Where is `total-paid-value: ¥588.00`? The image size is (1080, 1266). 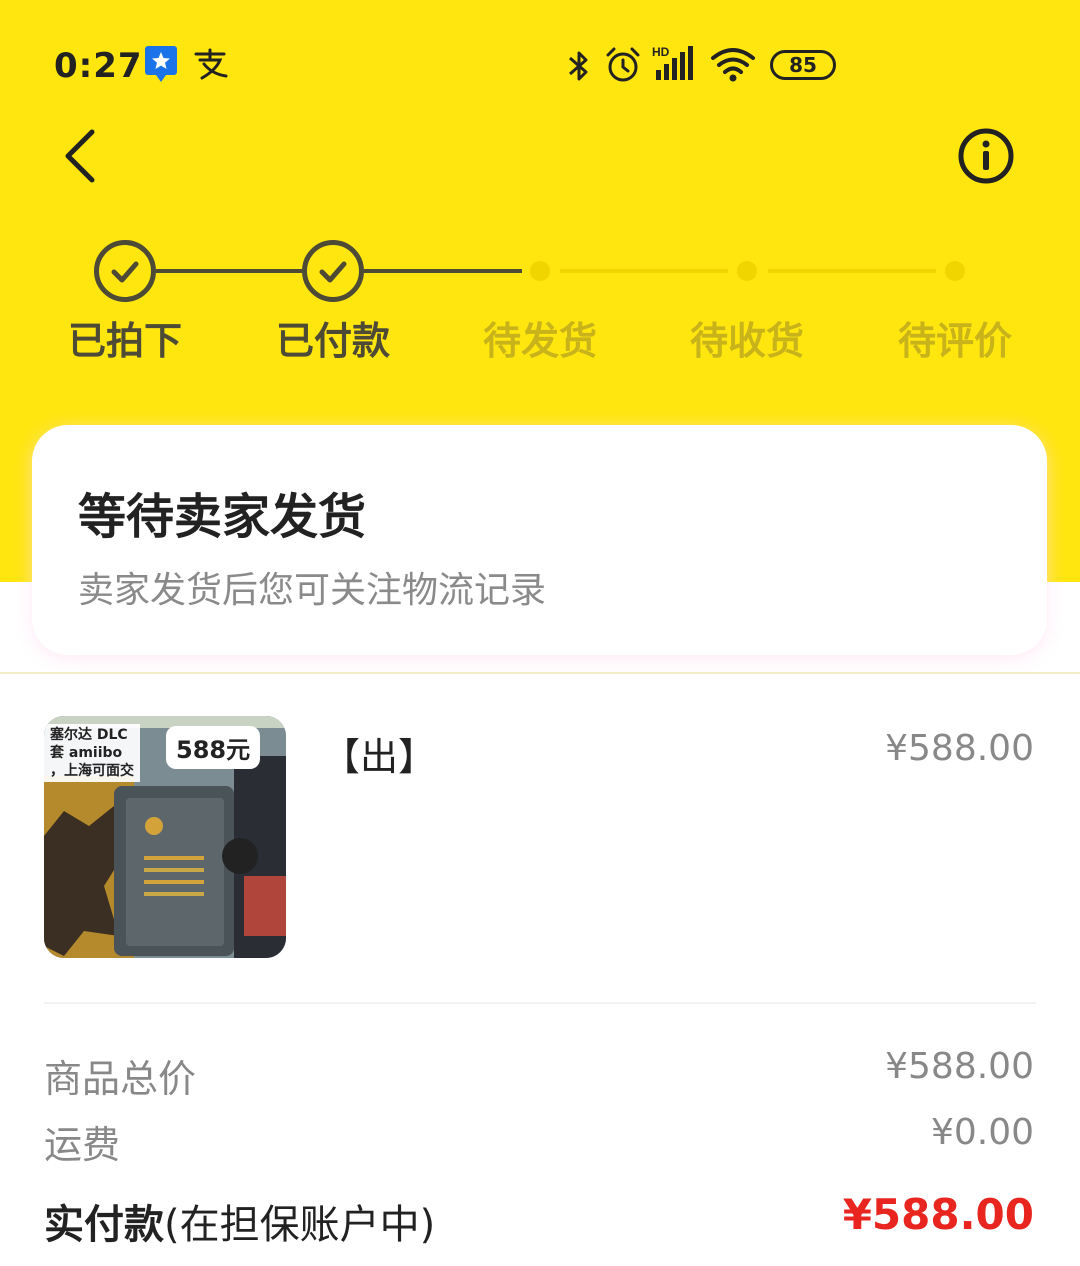
total-paid-value: ¥588.00 is located at coordinates (938, 1214).